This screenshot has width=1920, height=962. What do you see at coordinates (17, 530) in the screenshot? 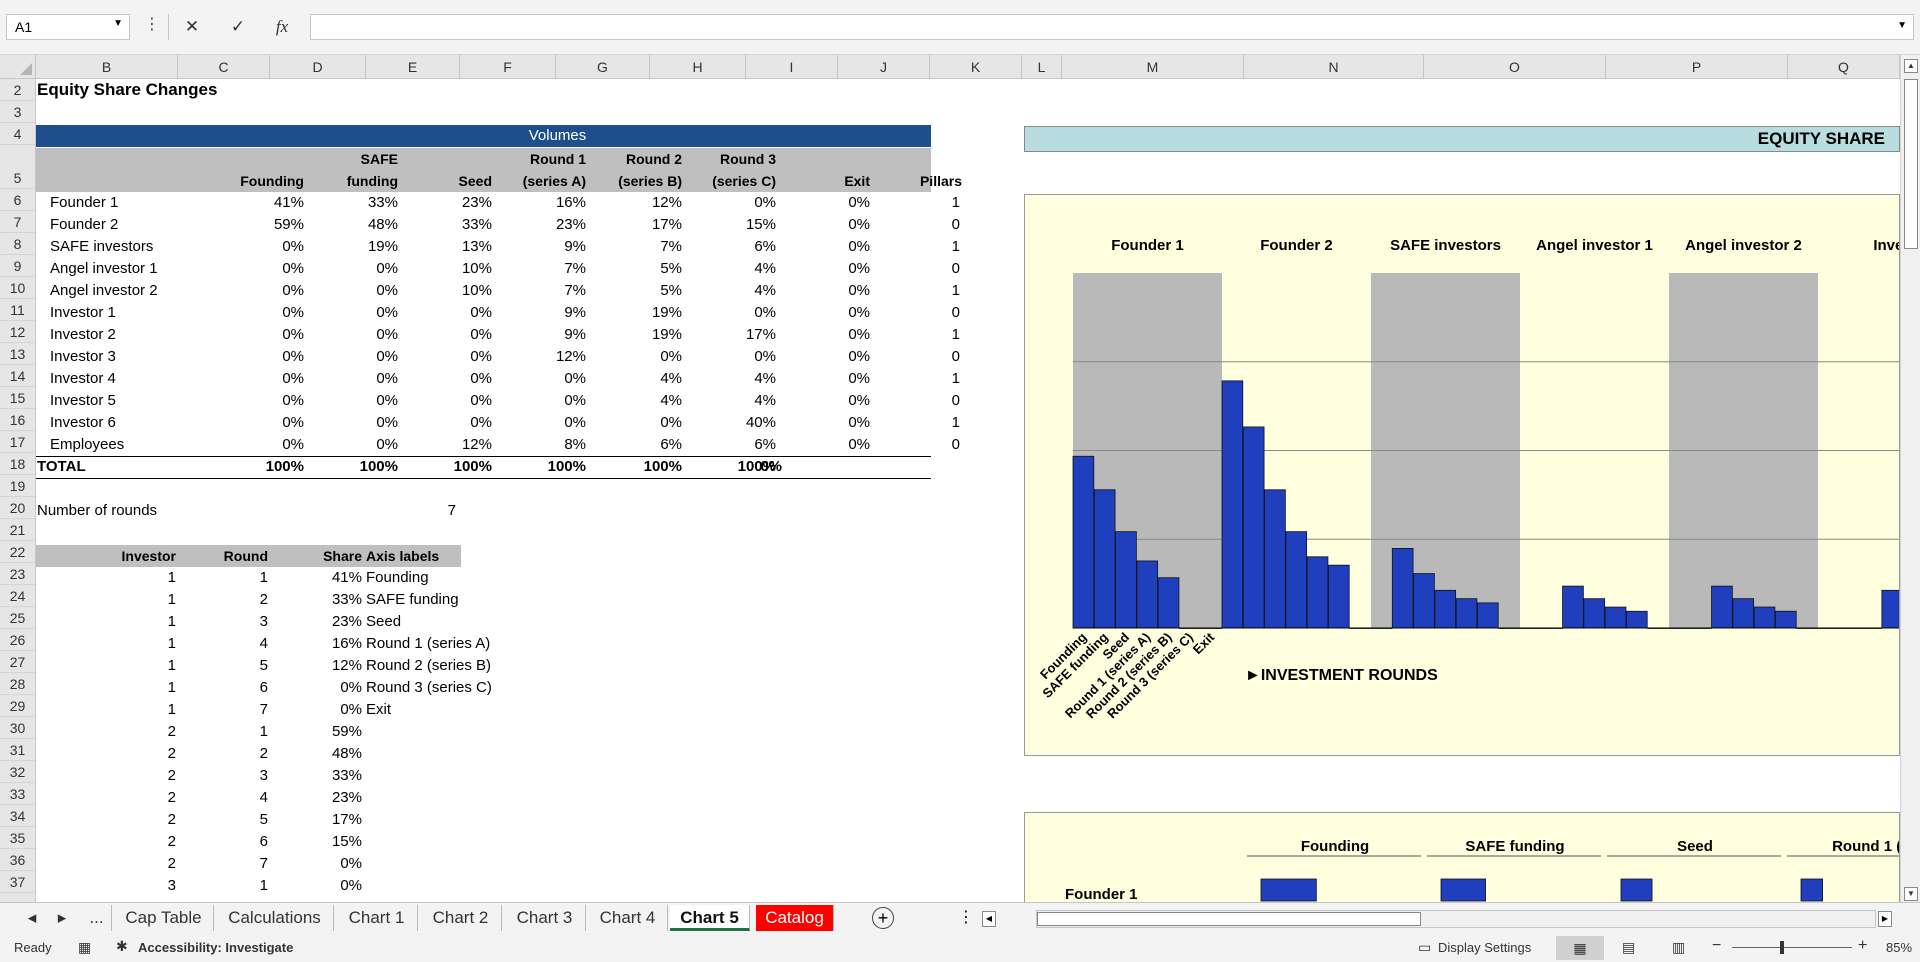
I see `row-header: 21` at bounding box center [17, 530].